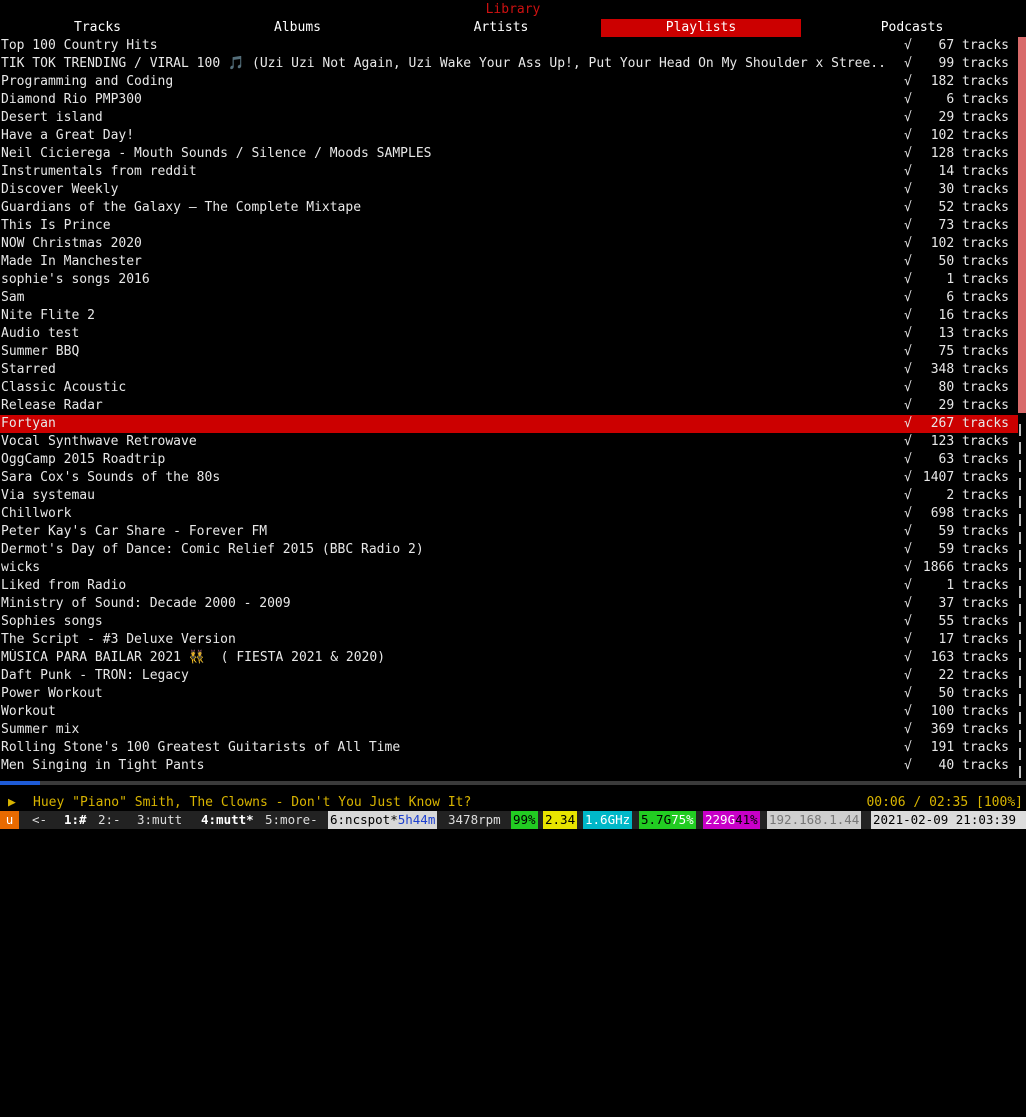 The height and width of the screenshot is (1117, 1026). I want to click on date-time: 2021-02-09 21:03:39, so click(948, 820).